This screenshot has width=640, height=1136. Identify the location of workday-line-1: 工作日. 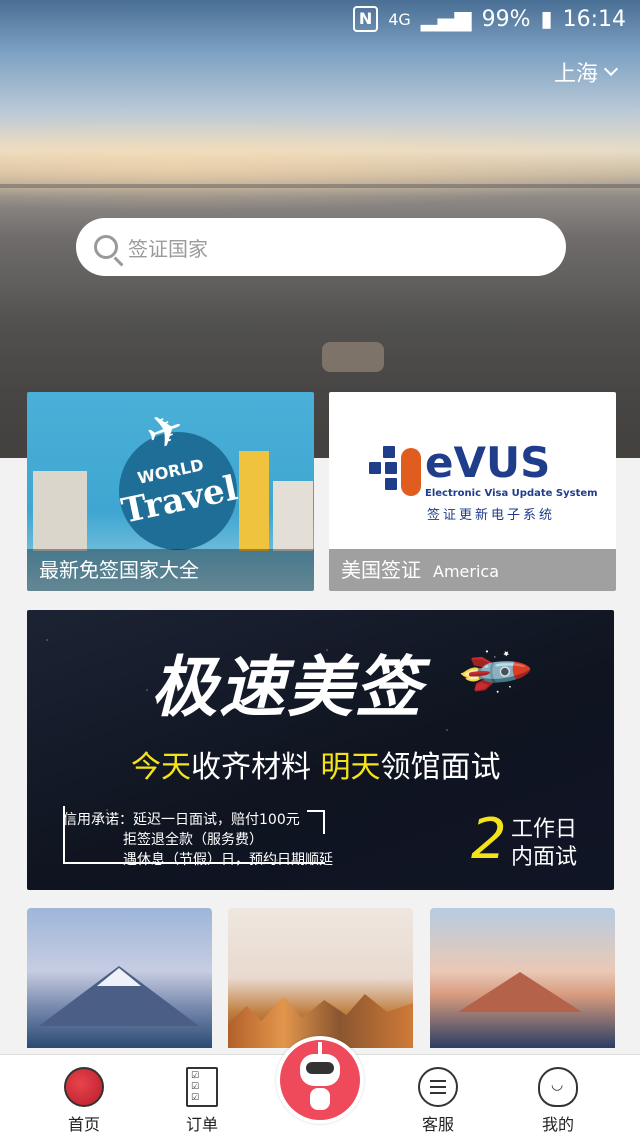
(544, 829).